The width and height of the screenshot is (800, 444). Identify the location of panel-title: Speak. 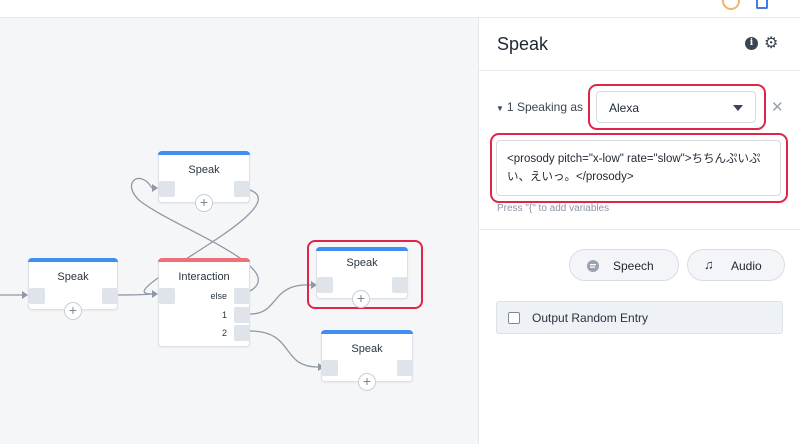
(523, 44).